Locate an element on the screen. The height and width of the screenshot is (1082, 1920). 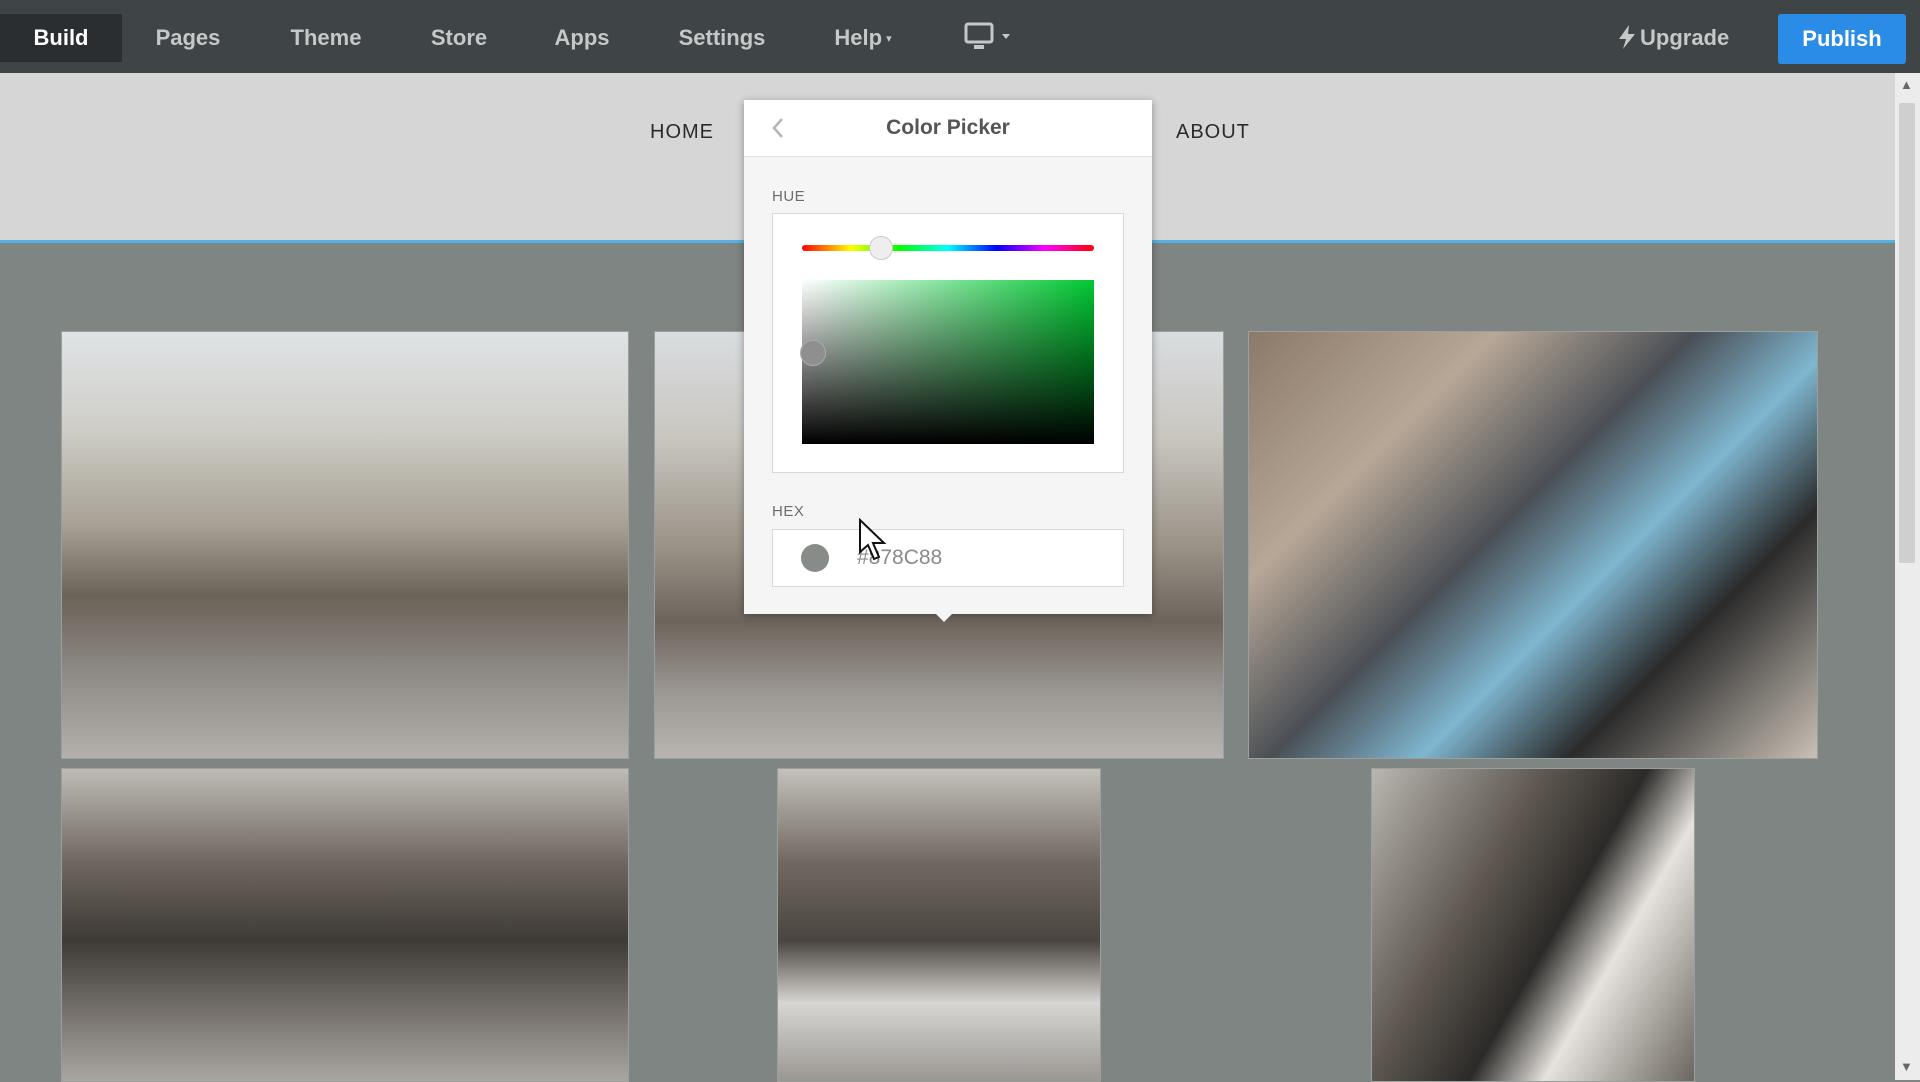
tab-store-label: Store is located at coordinates (459, 37).